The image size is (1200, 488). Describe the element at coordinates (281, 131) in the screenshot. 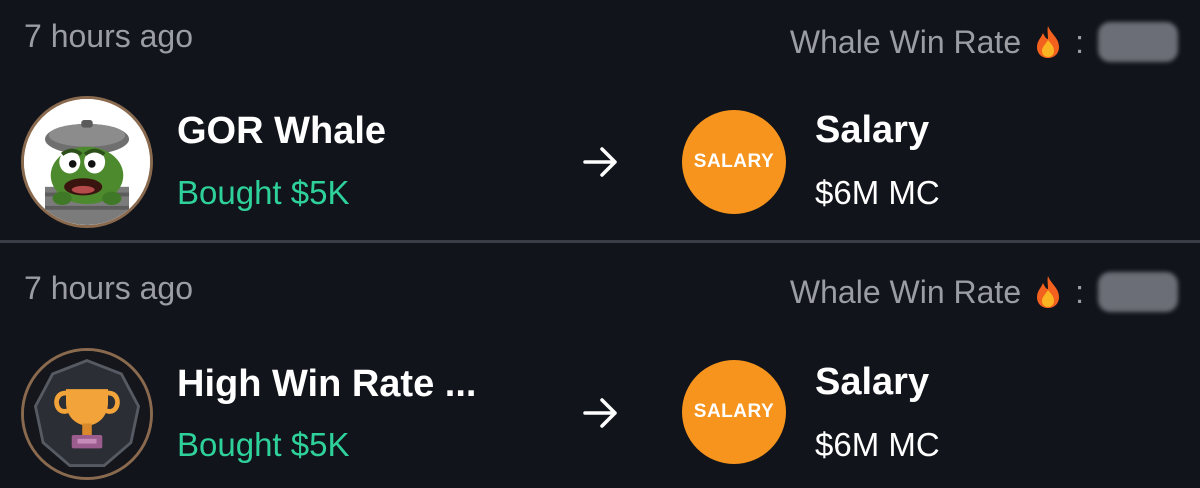

I see `trader-name: GOR Whale` at that location.